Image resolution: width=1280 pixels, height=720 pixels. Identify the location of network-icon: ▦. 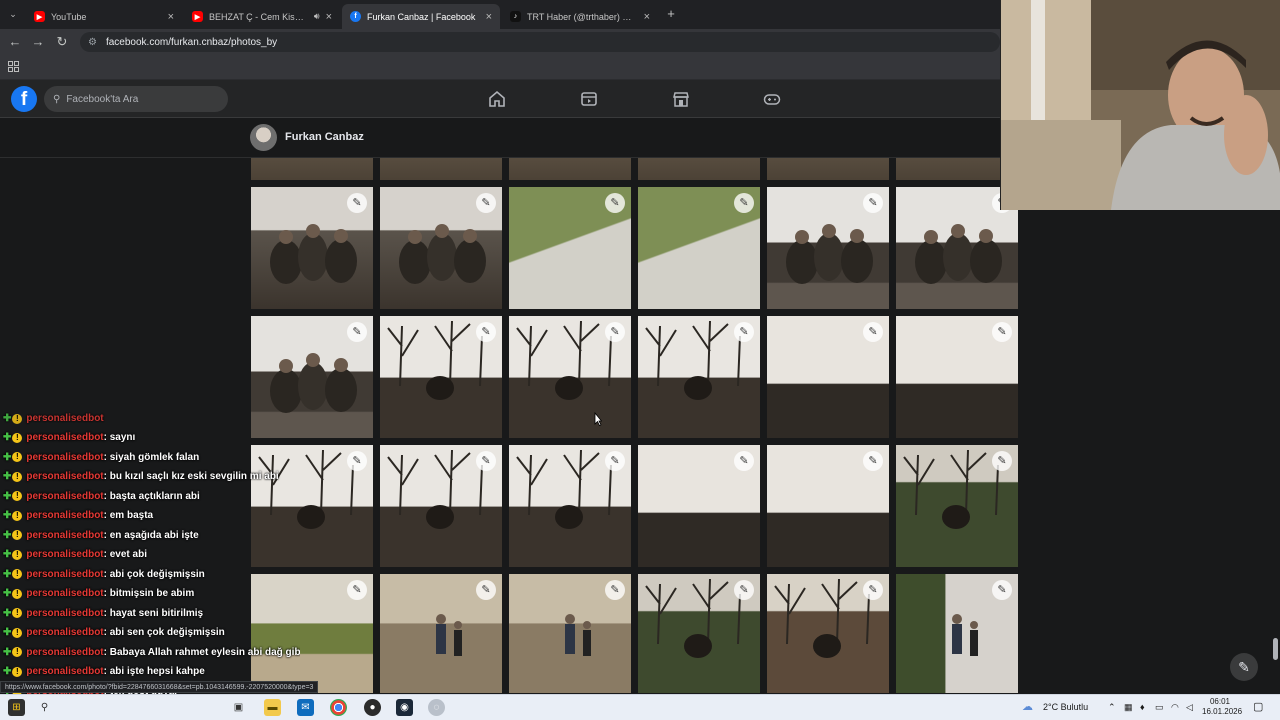
(1128, 707).